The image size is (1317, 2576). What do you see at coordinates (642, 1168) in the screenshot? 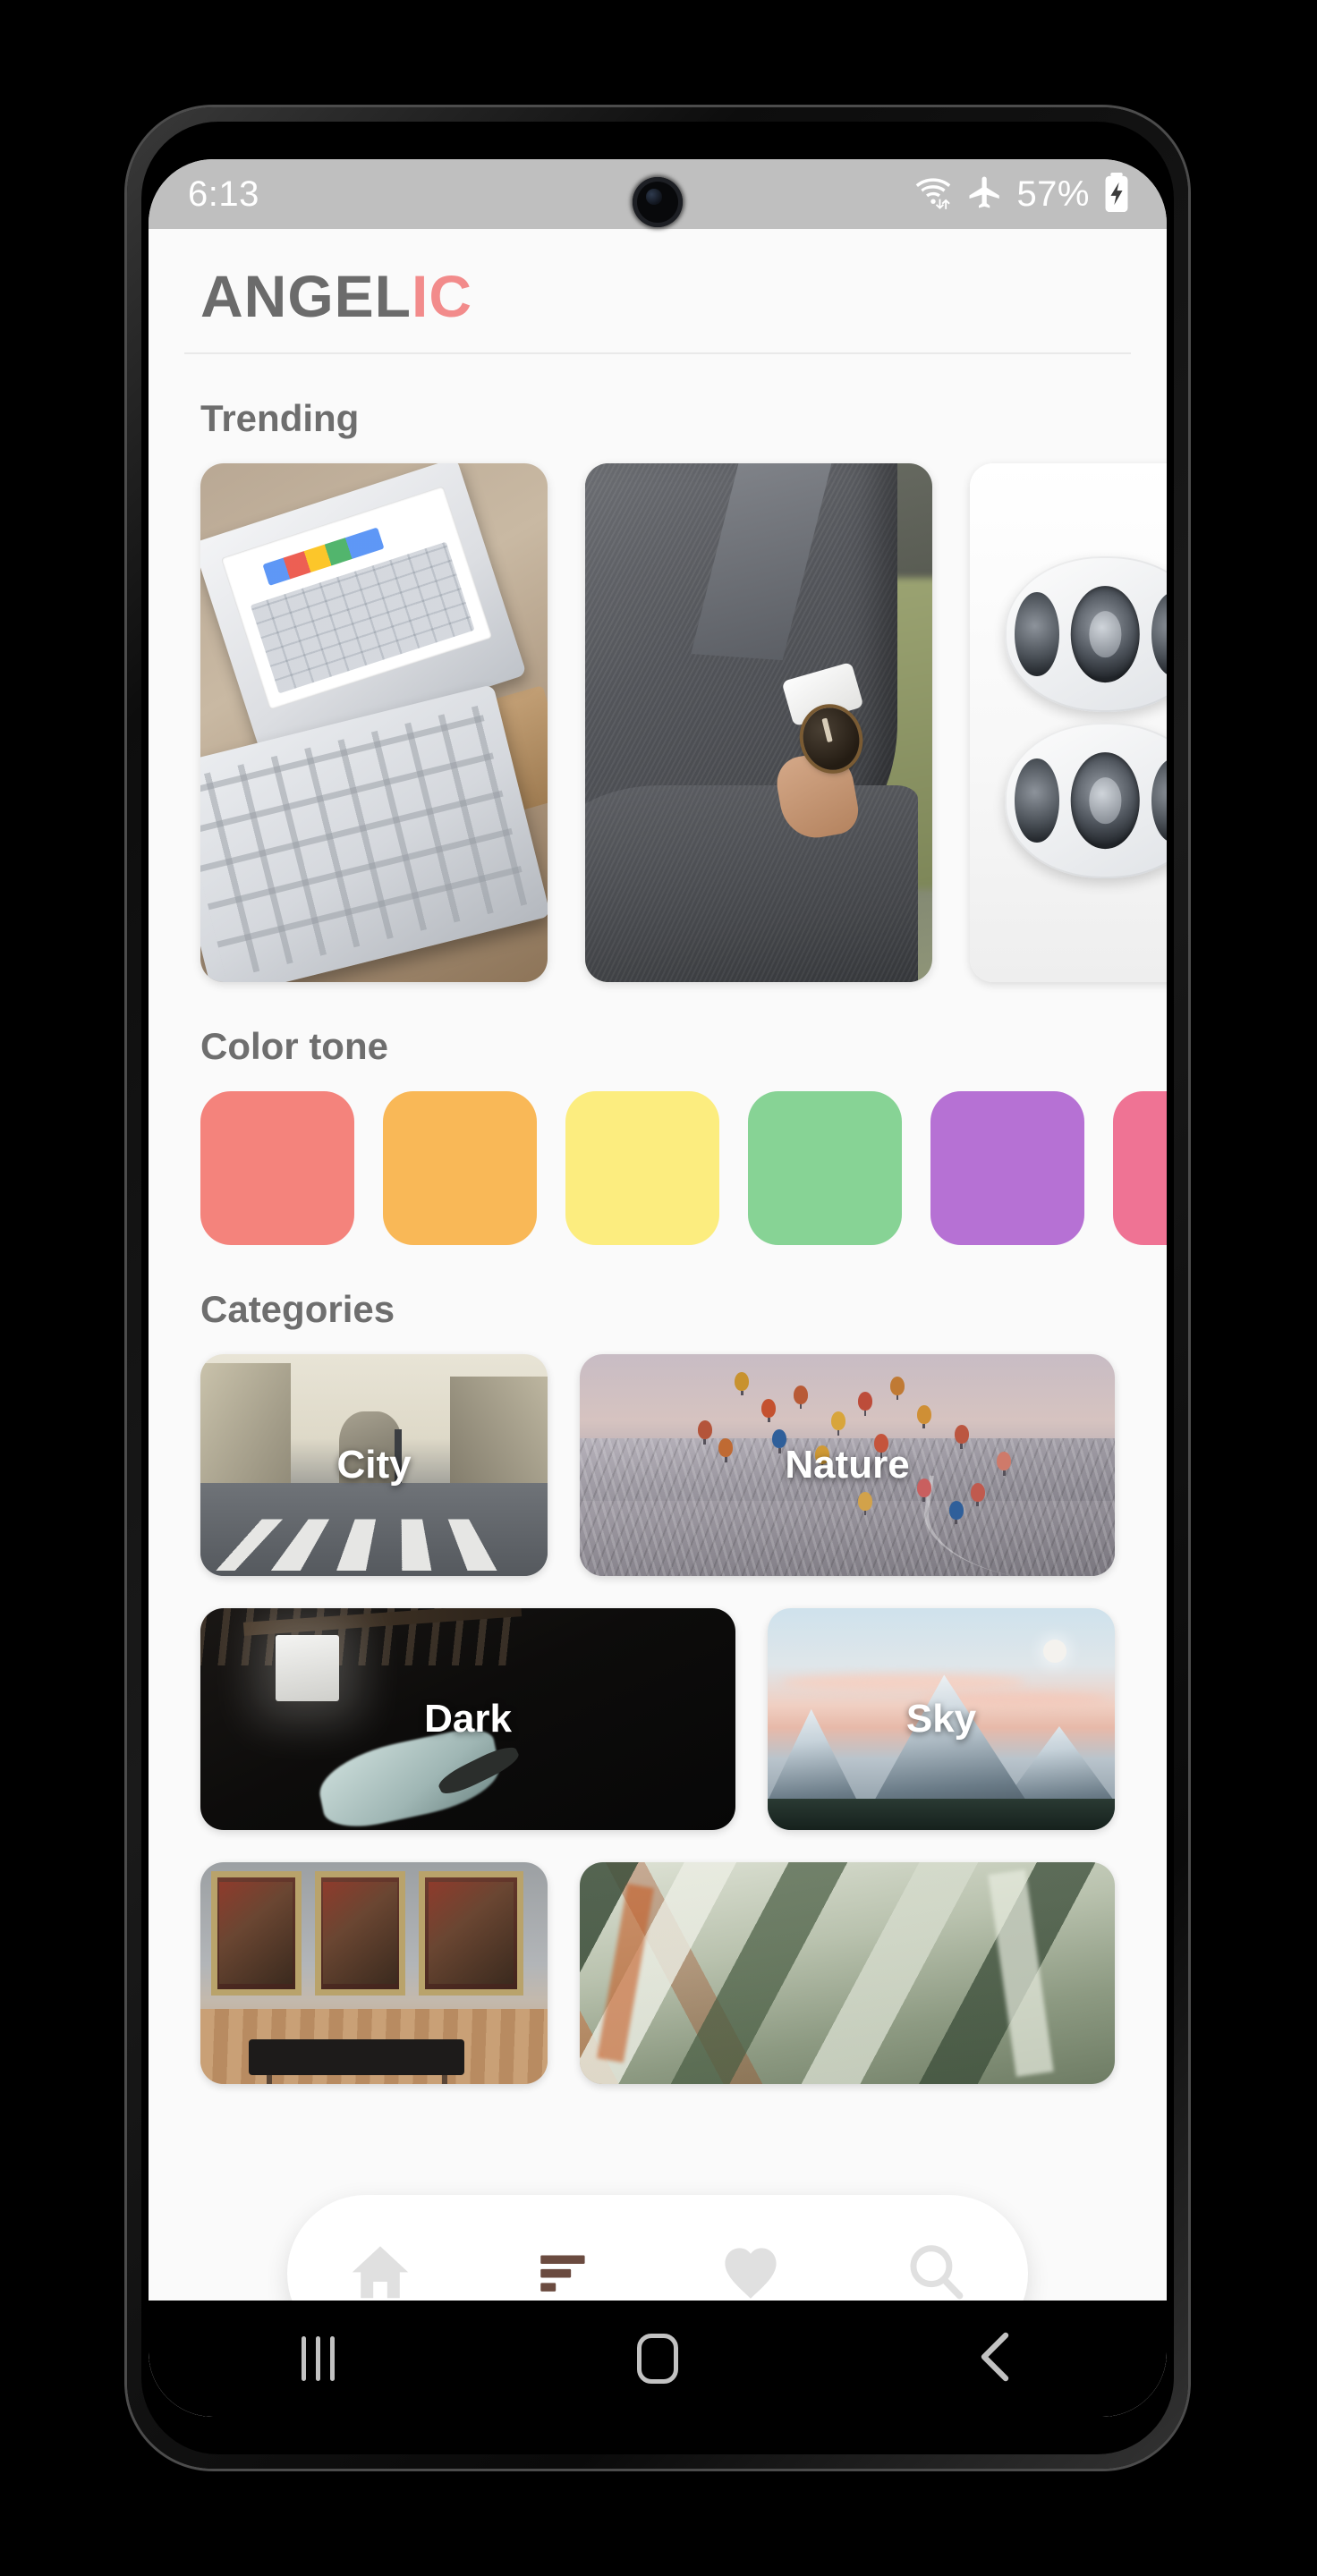
I see `color-swatch-yellow` at bounding box center [642, 1168].